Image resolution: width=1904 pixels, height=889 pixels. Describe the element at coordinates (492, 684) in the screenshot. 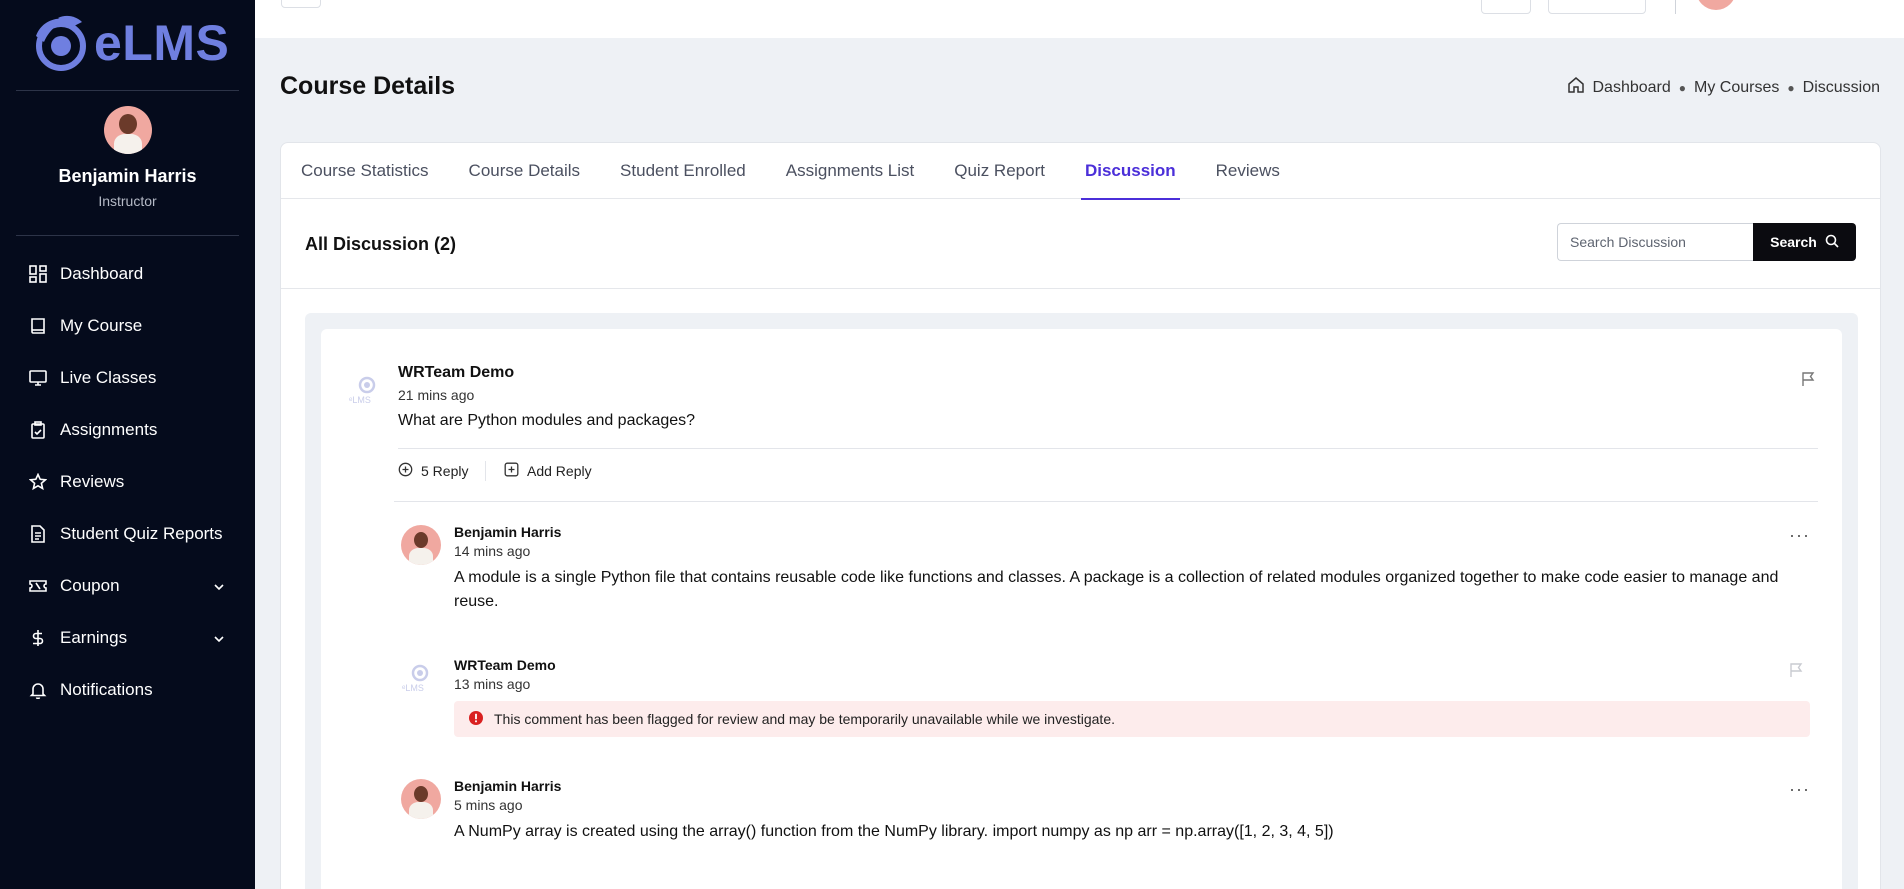

I see `reply-time: 13 mins ago` at that location.